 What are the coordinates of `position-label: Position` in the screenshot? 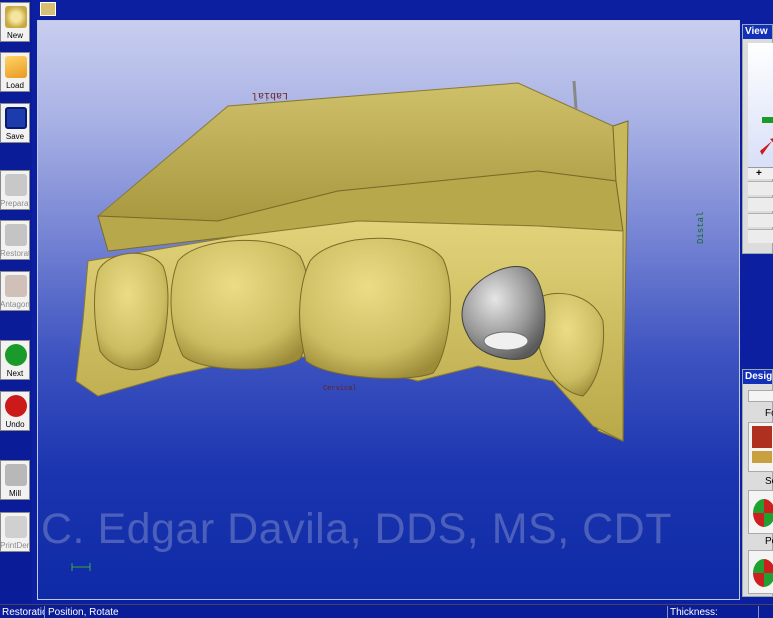 It's located at (769, 541).